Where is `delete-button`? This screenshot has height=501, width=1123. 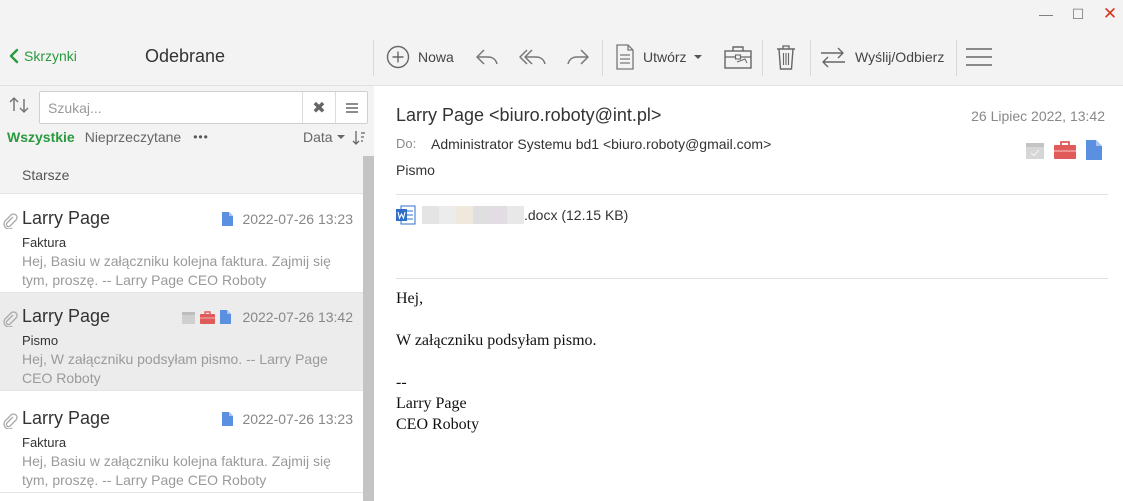 delete-button is located at coordinates (786, 57).